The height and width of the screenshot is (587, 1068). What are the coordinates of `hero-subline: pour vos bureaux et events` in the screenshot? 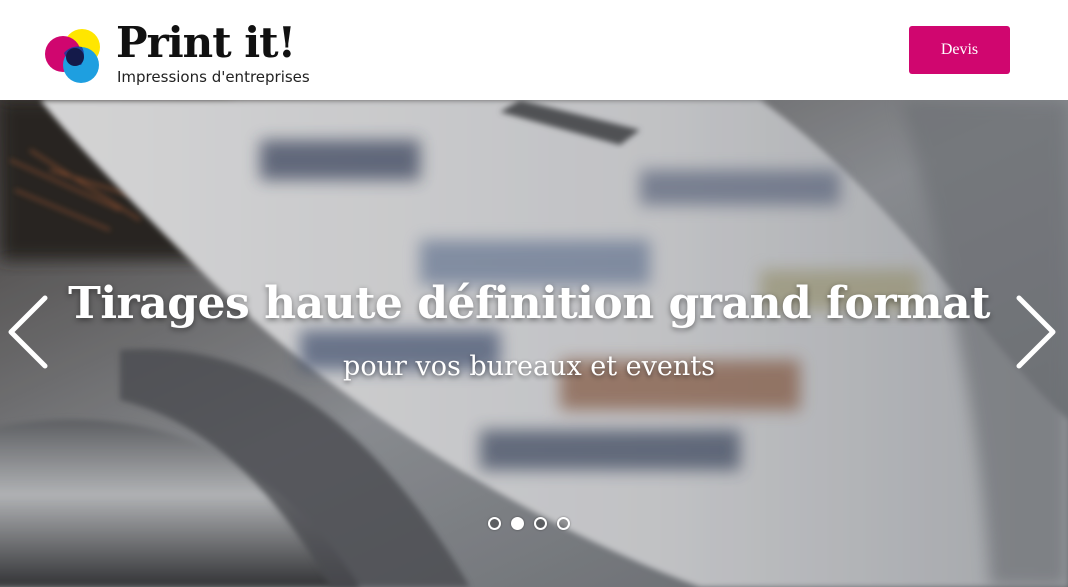 It's located at (529, 366).